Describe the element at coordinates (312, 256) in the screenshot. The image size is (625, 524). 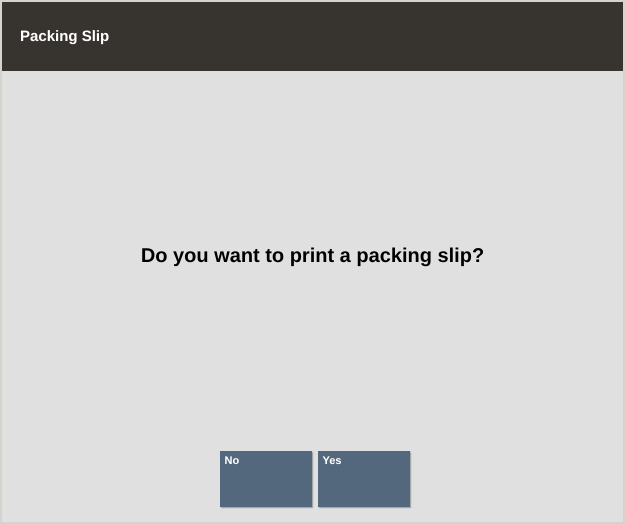
I see `prompt-text: Do you want to print a packing slip?` at that location.